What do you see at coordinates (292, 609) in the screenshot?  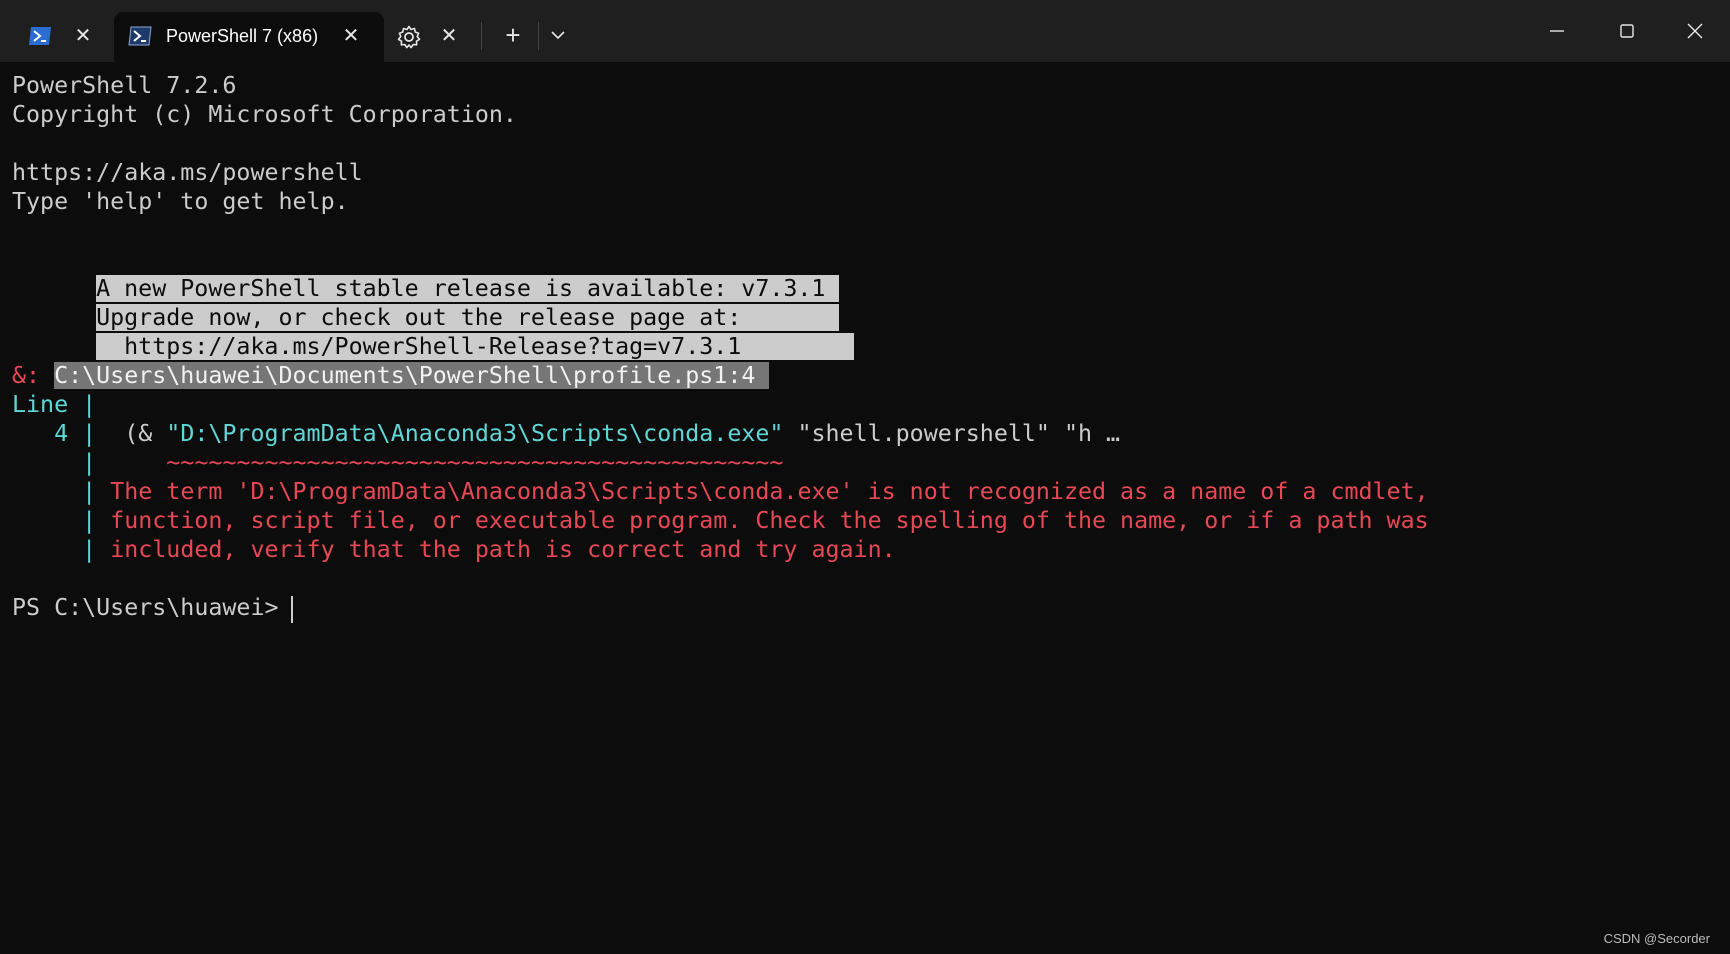 I see `text-cursor` at bounding box center [292, 609].